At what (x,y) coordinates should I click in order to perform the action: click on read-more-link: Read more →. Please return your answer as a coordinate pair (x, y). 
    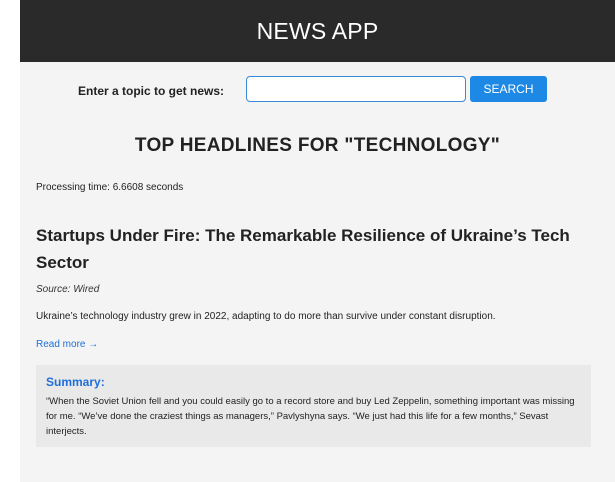
    Looking at the image, I should click on (67, 344).